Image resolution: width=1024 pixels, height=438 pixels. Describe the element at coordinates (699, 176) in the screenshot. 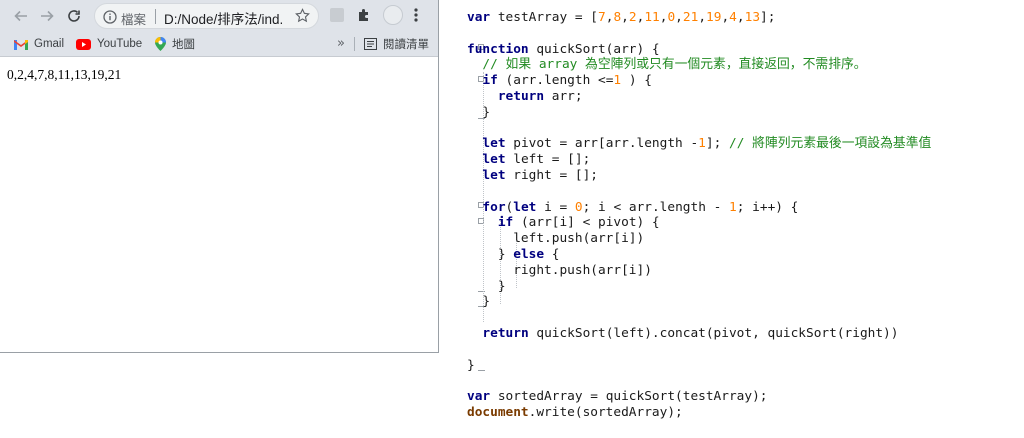

I see `code-line: let right = [];` at that location.